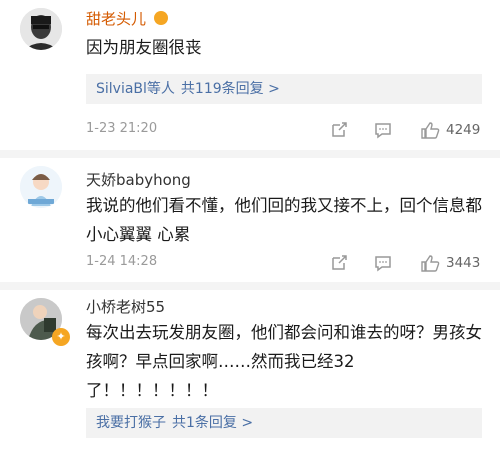  What do you see at coordinates (122, 261) in the screenshot?
I see `timestamp: 1-24 14:28` at bounding box center [122, 261].